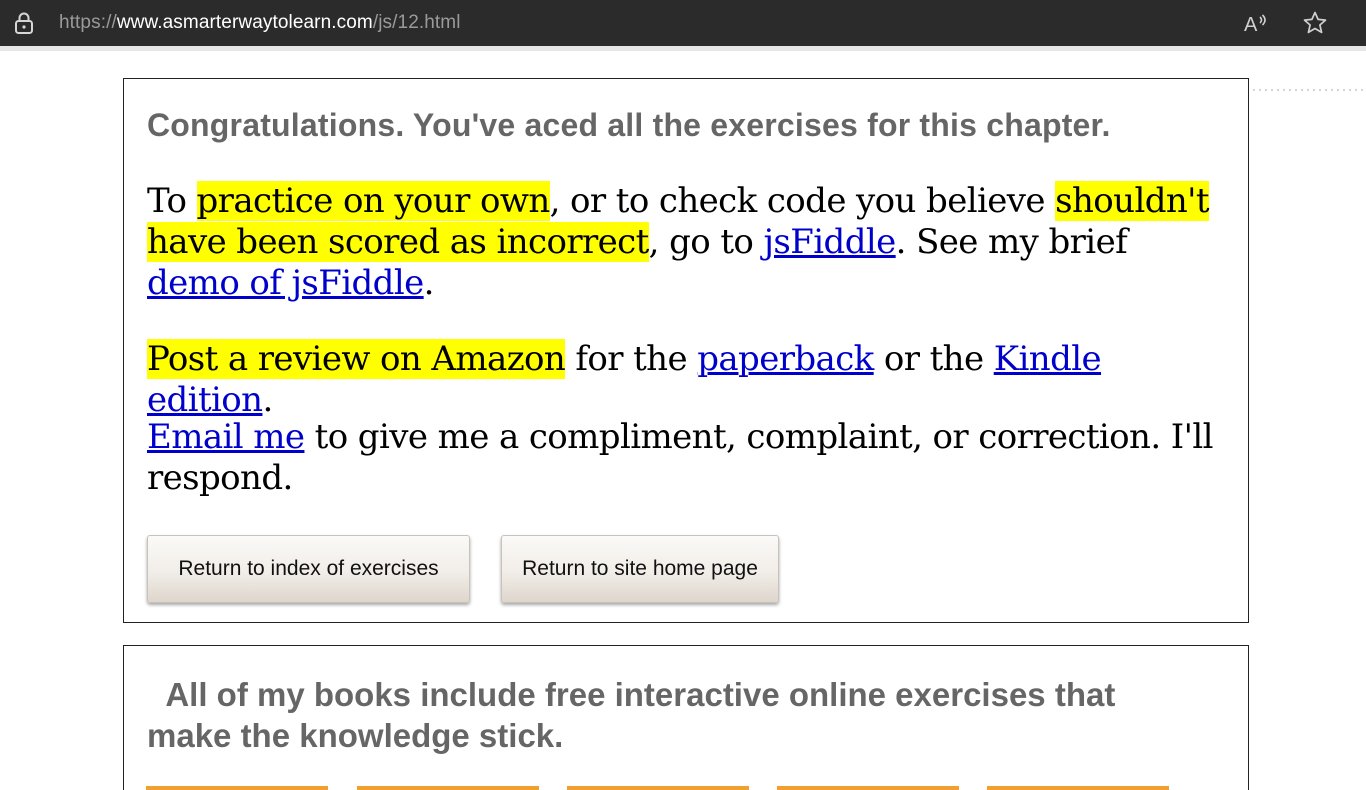  Describe the element at coordinates (1011, 242) in the screenshot. I see `text-segment: . See my brief` at that location.